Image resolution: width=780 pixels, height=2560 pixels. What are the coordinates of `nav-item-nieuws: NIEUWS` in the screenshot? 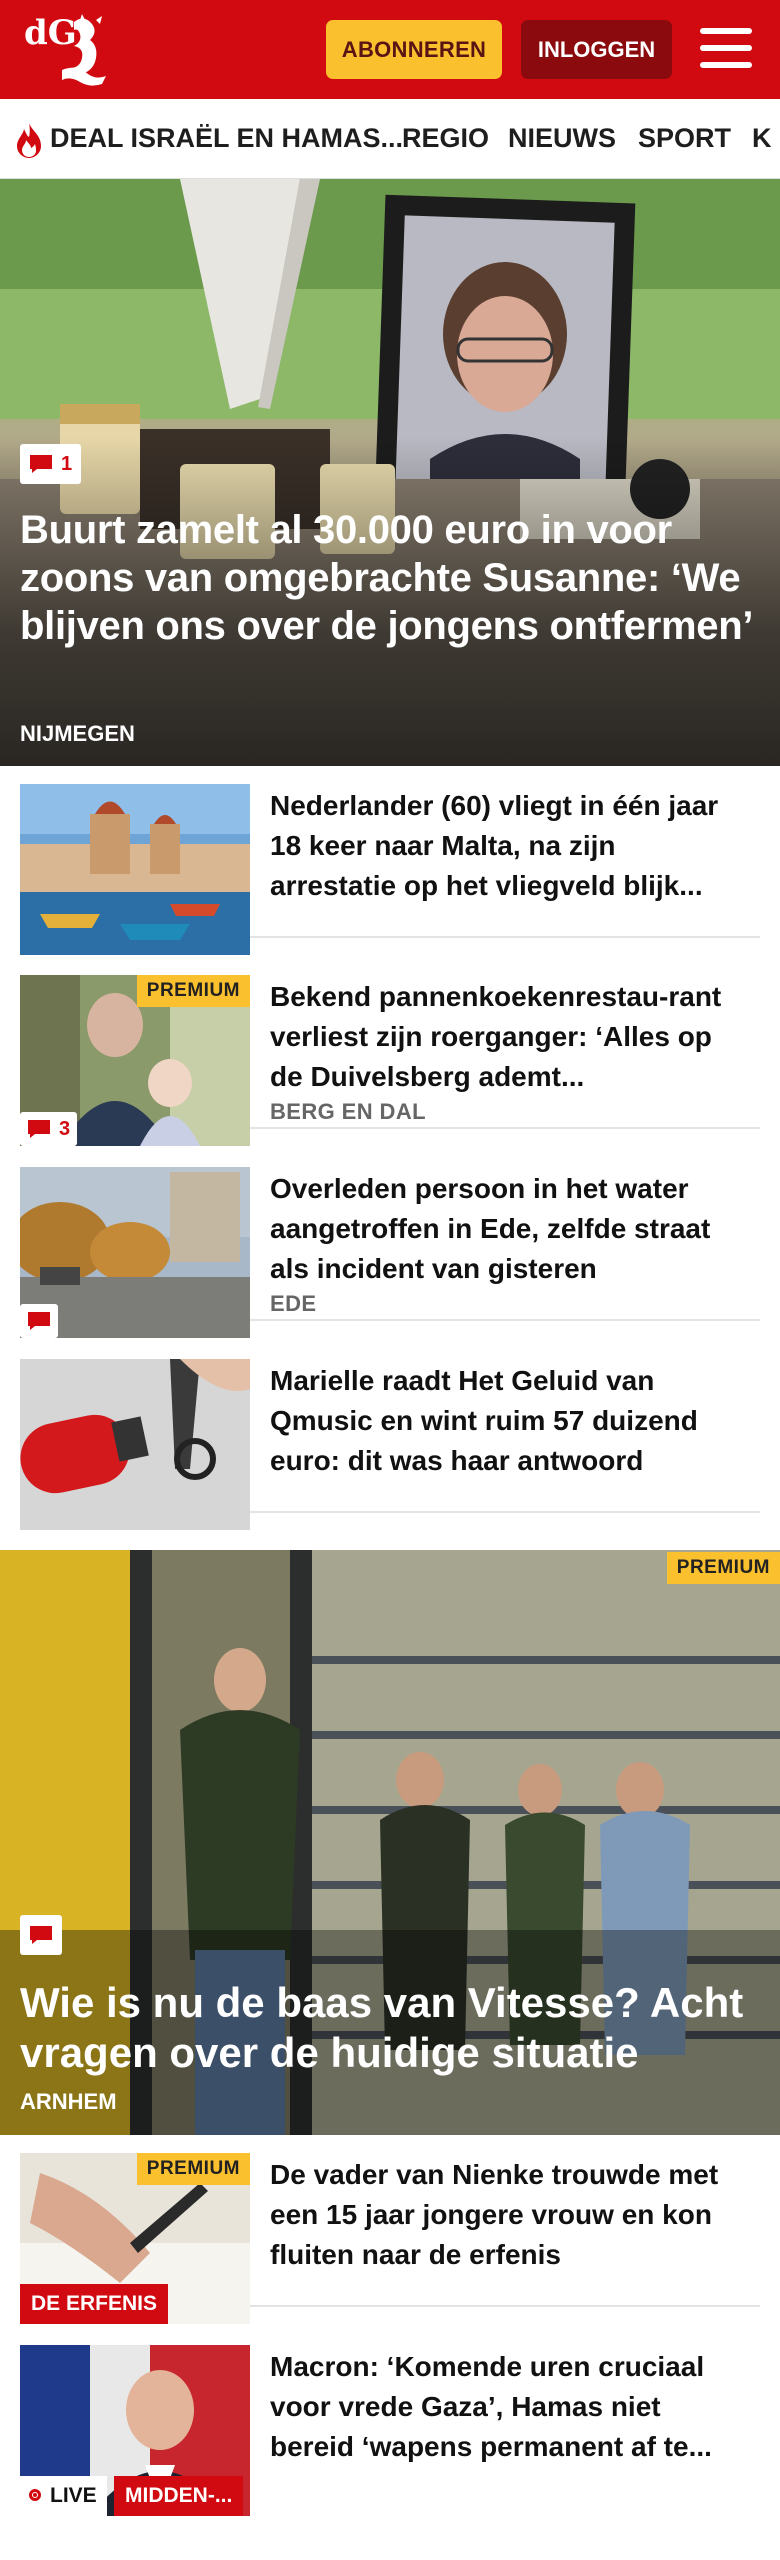 It's located at (562, 138).